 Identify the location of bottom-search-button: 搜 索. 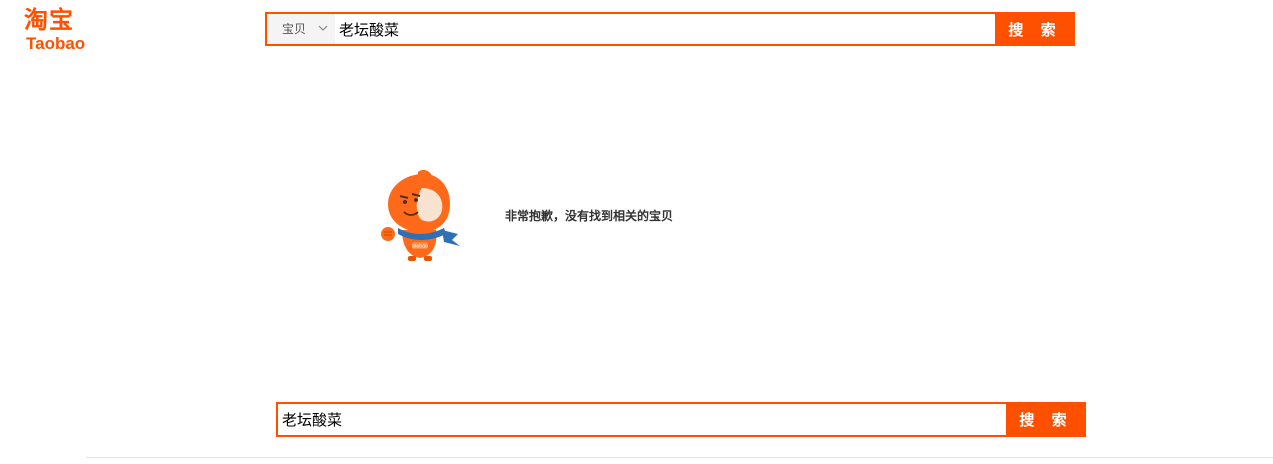
(1046, 419).